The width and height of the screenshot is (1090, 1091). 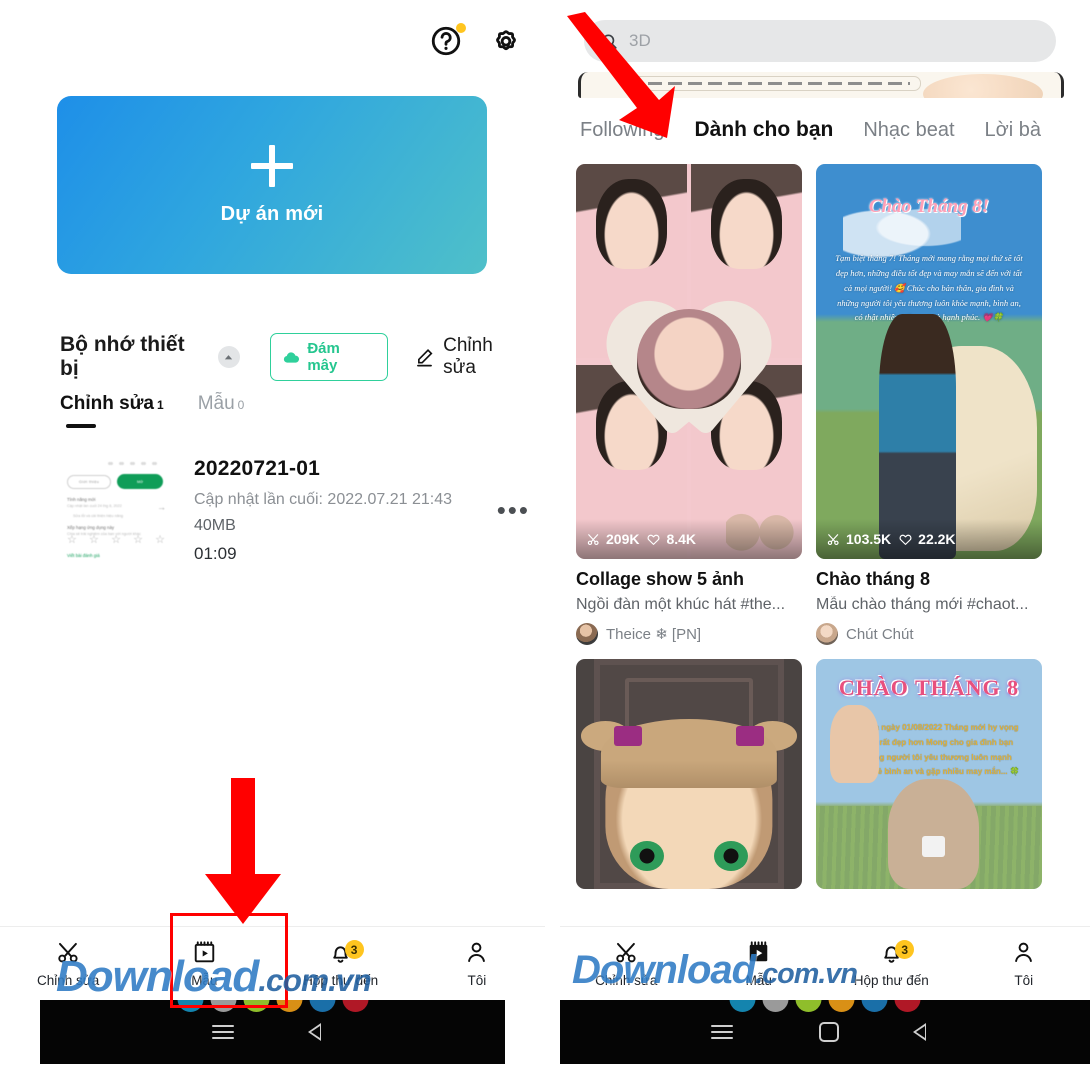 What do you see at coordinates (140, 481) in the screenshot?
I see `thumb-pill-filled: Mở` at bounding box center [140, 481].